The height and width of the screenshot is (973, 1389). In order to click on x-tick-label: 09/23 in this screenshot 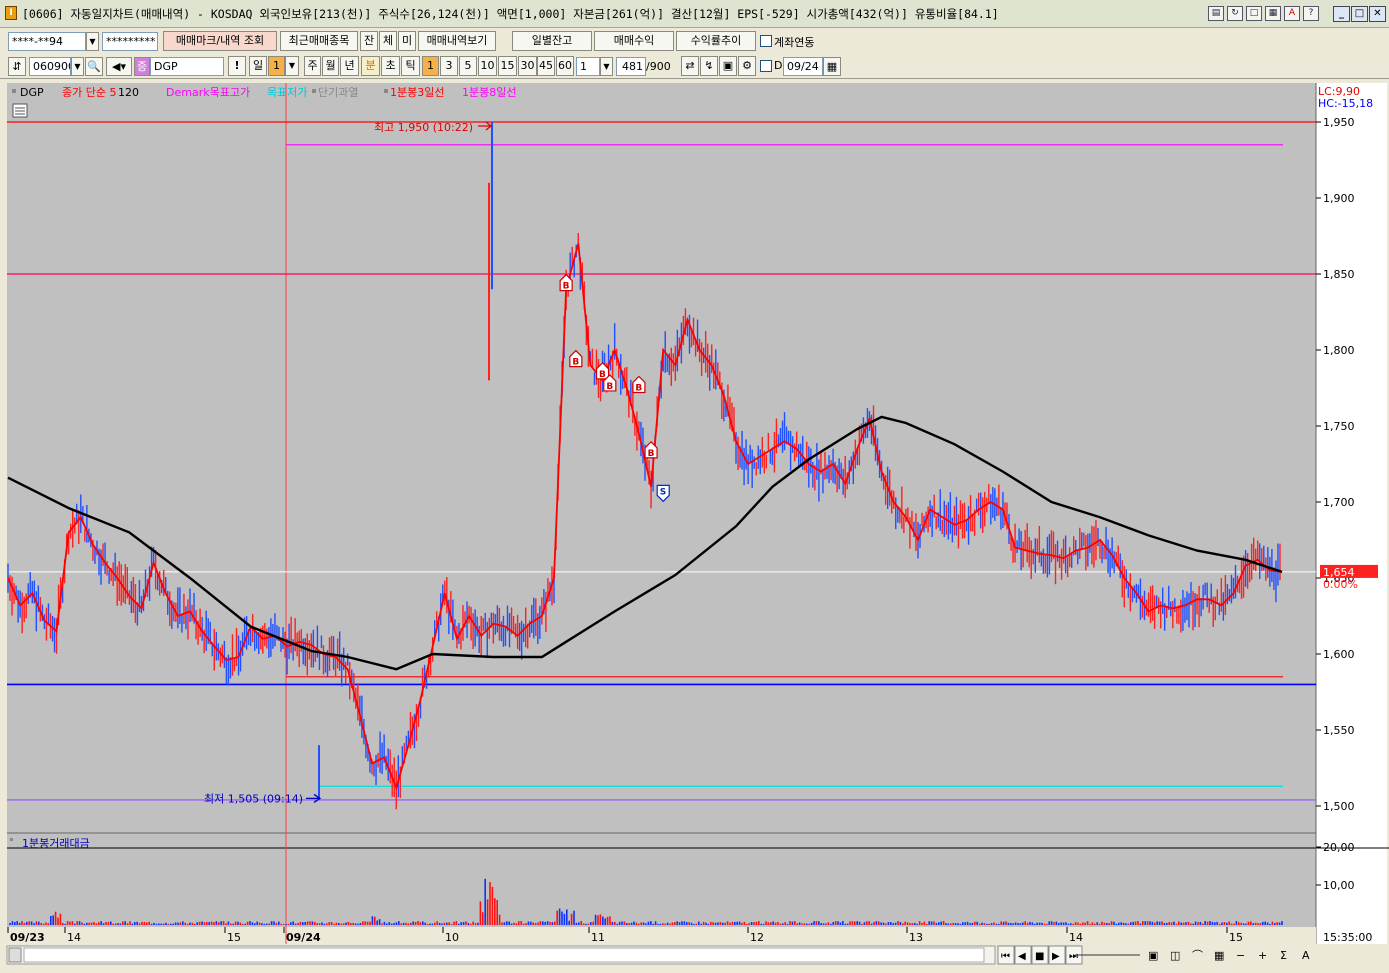, I will do `click(27, 937)`.